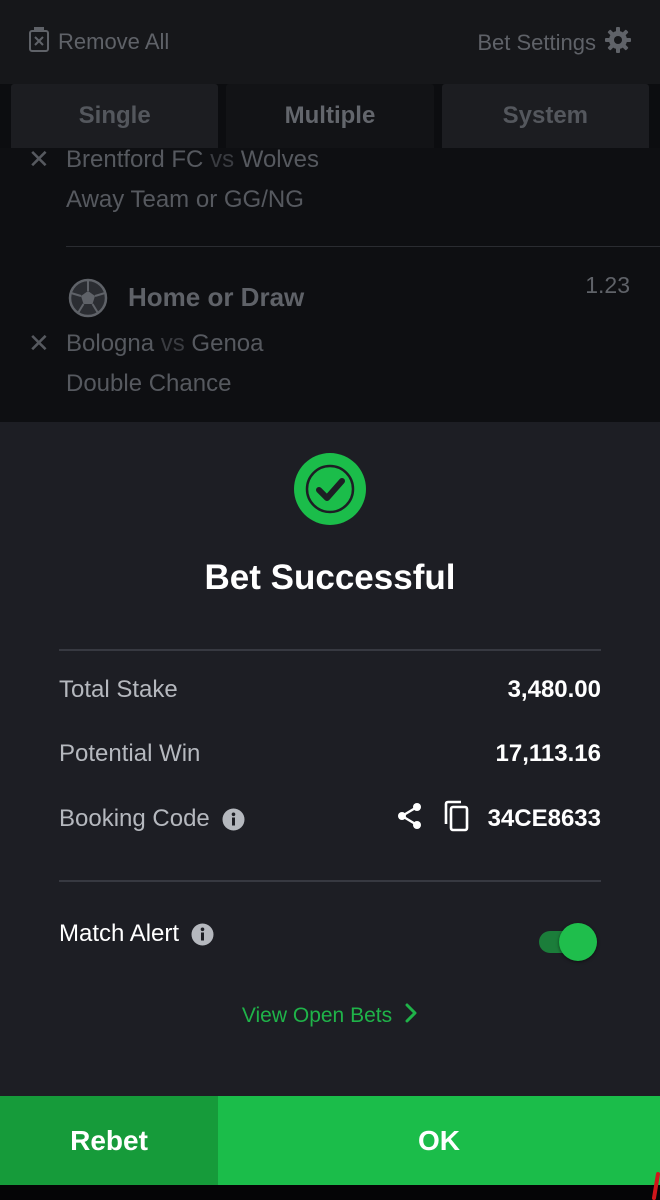 Image resolution: width=660 pixels, height=1200 pixels. Describe the element at coordinates (109, 1140) in the screenshot. I see `rebet-button: Rebet` at that location.